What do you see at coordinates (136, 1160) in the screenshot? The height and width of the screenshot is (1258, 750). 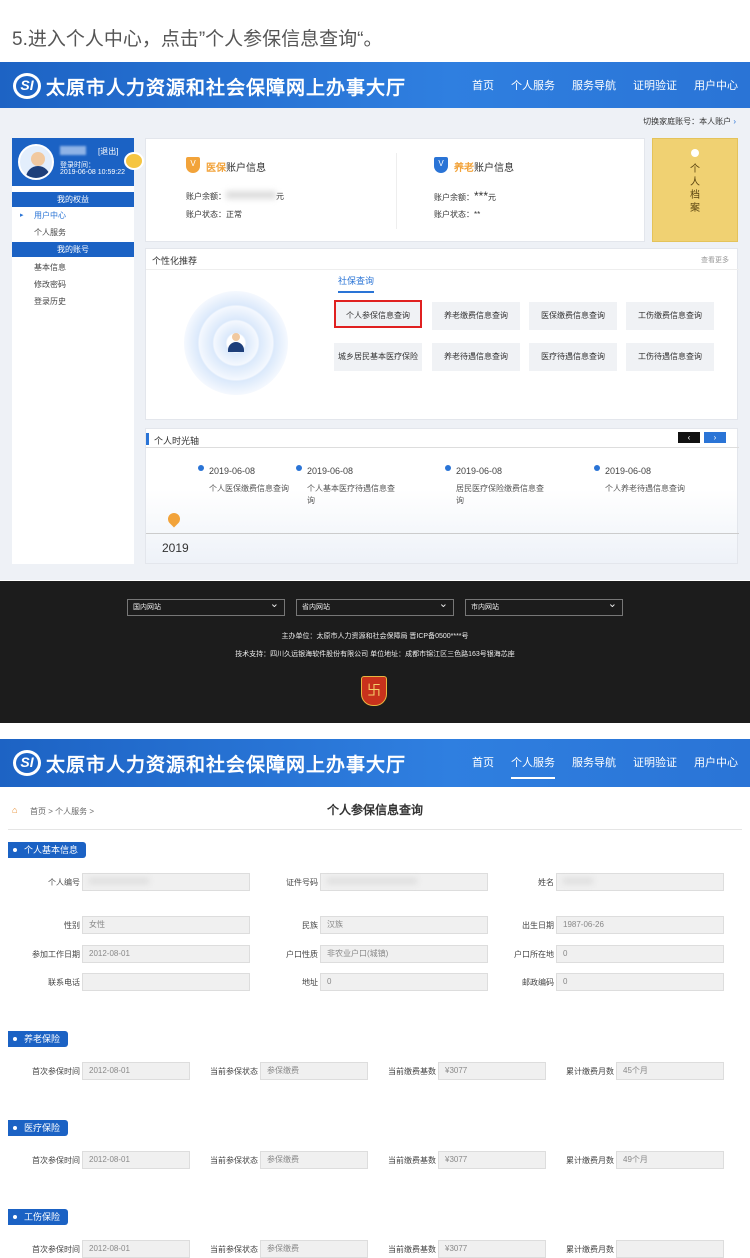 I see `first-enroll-field: 2012-08-01` at bounding box center [136, 1160].